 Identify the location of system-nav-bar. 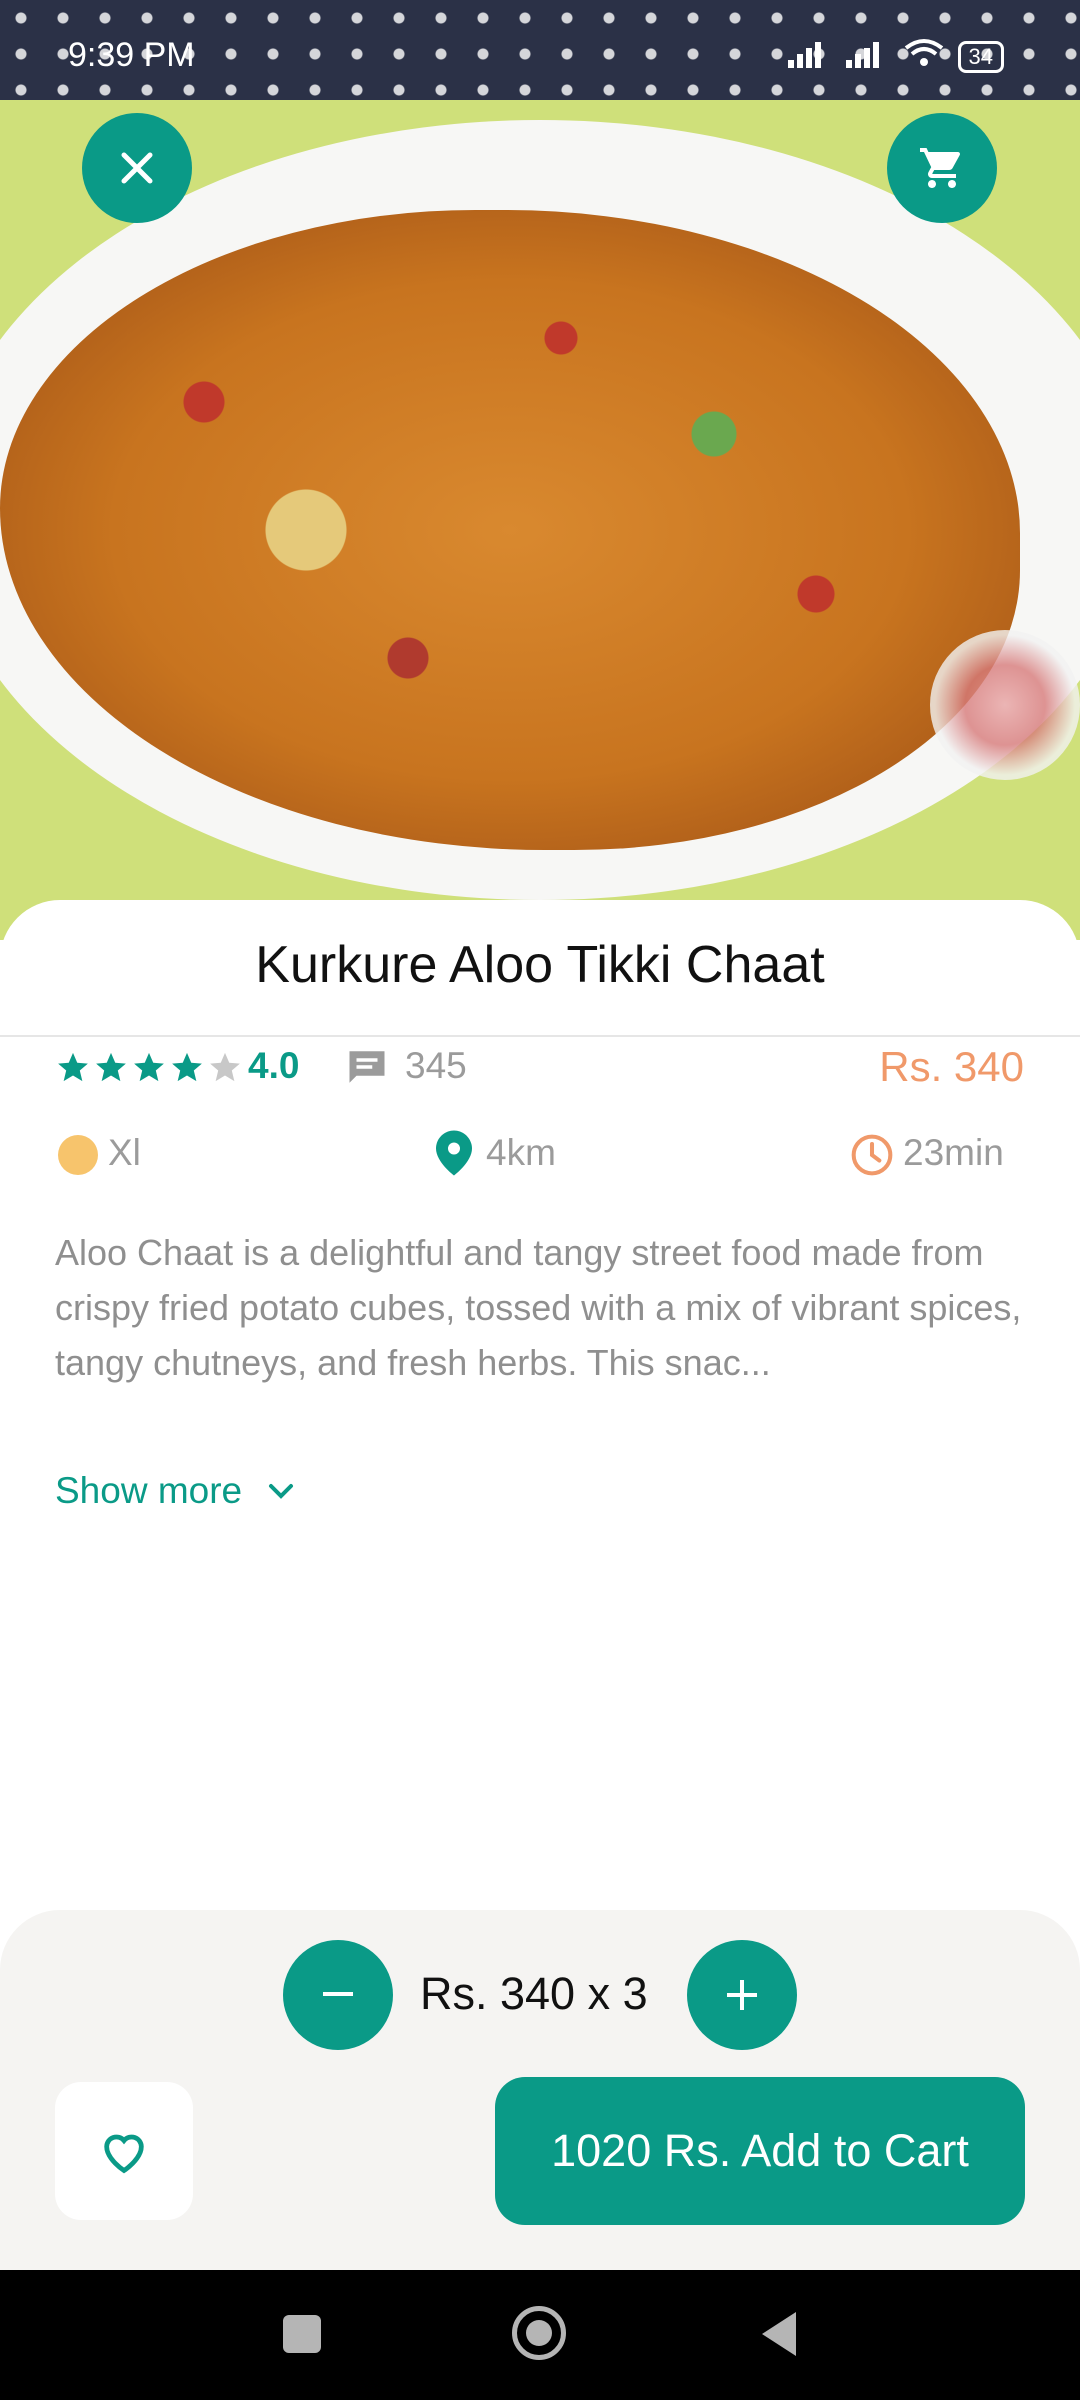
(540, 2335).